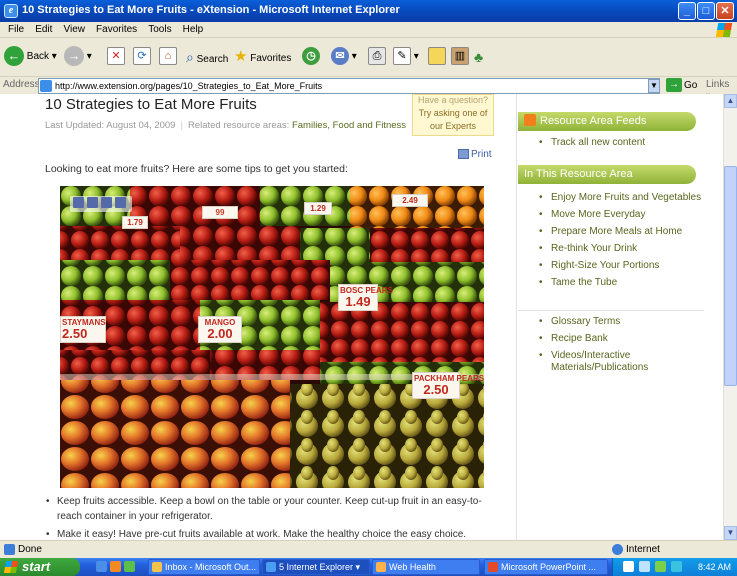 The height and width of the screenshot is (576, 737). What do you see at coordinates (730, 101) in the screenshot?
I see `scroll-up-icon: ▲` at bounding box center [730, 101].